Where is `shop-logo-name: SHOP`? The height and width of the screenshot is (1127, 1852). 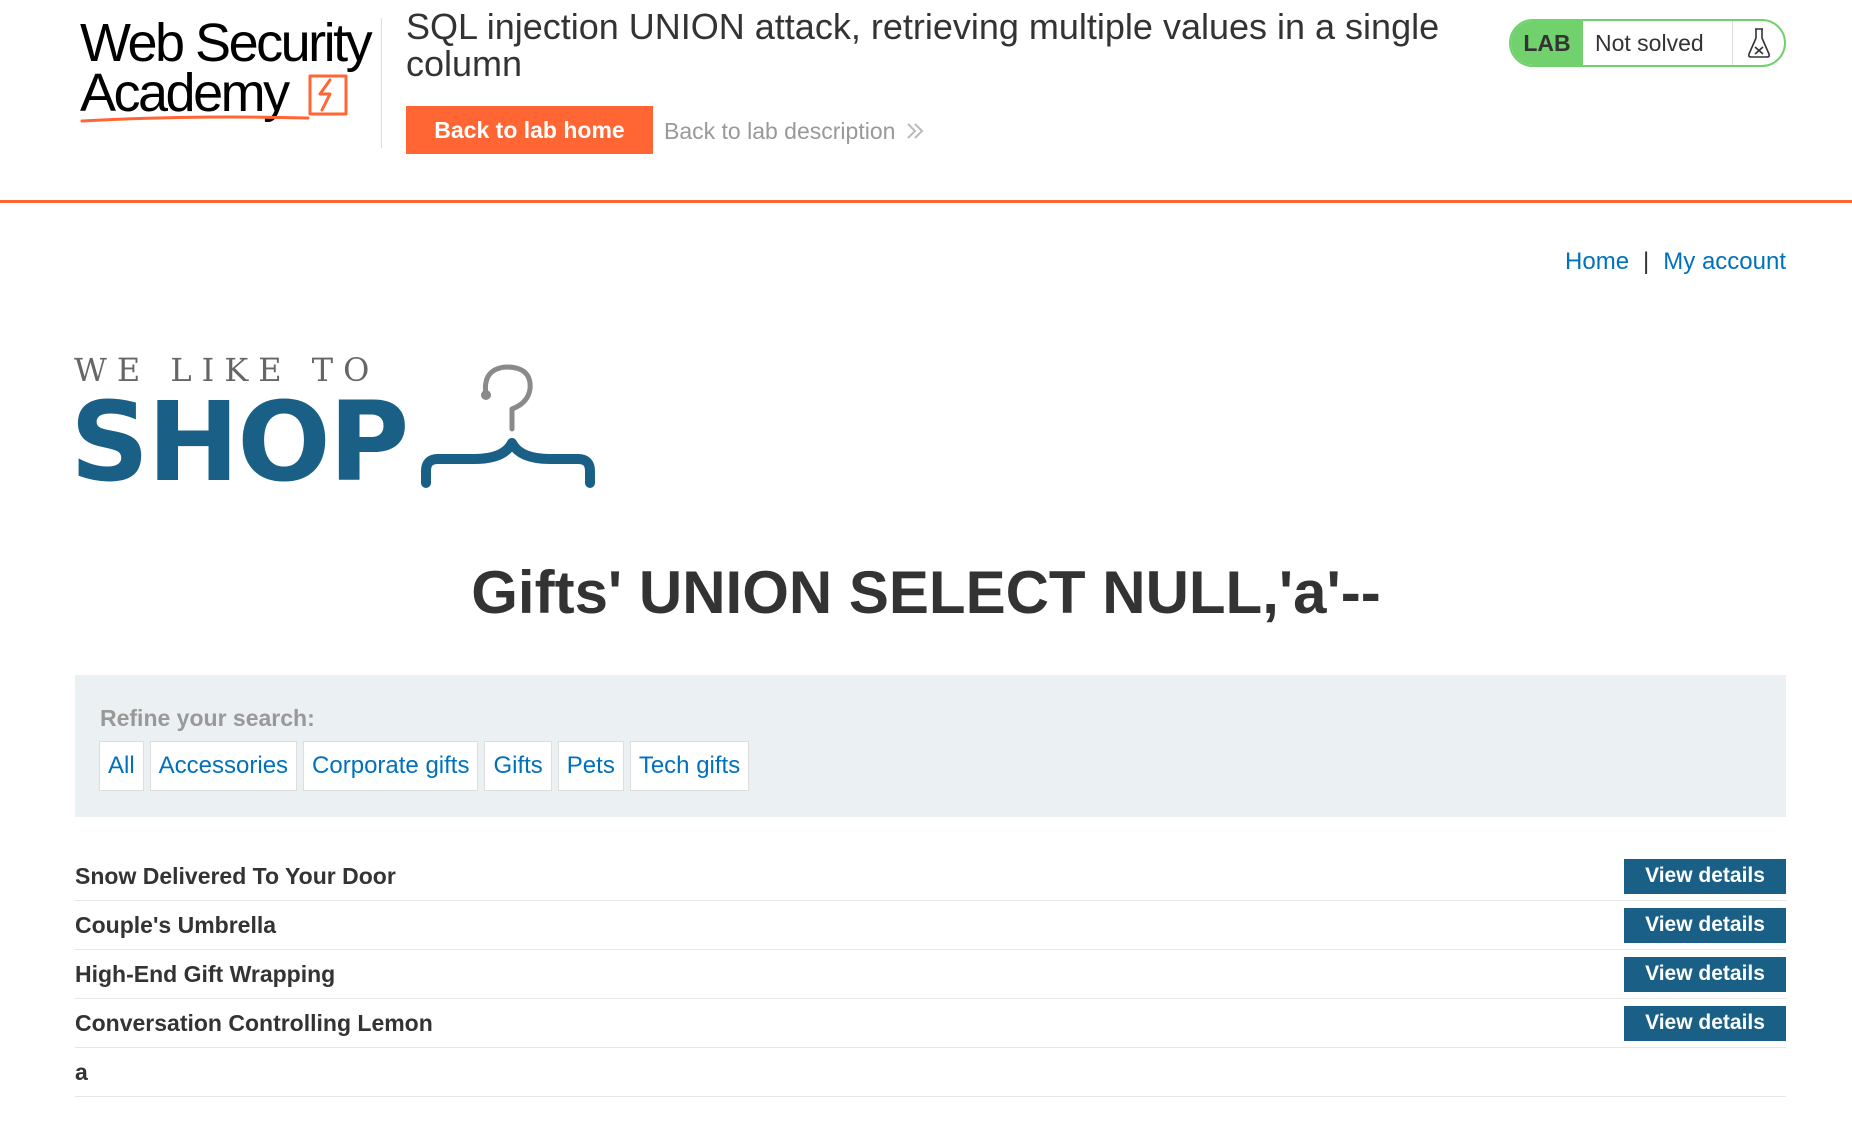 shop-logo-name: SHOP is located at coordinates (239, 442).